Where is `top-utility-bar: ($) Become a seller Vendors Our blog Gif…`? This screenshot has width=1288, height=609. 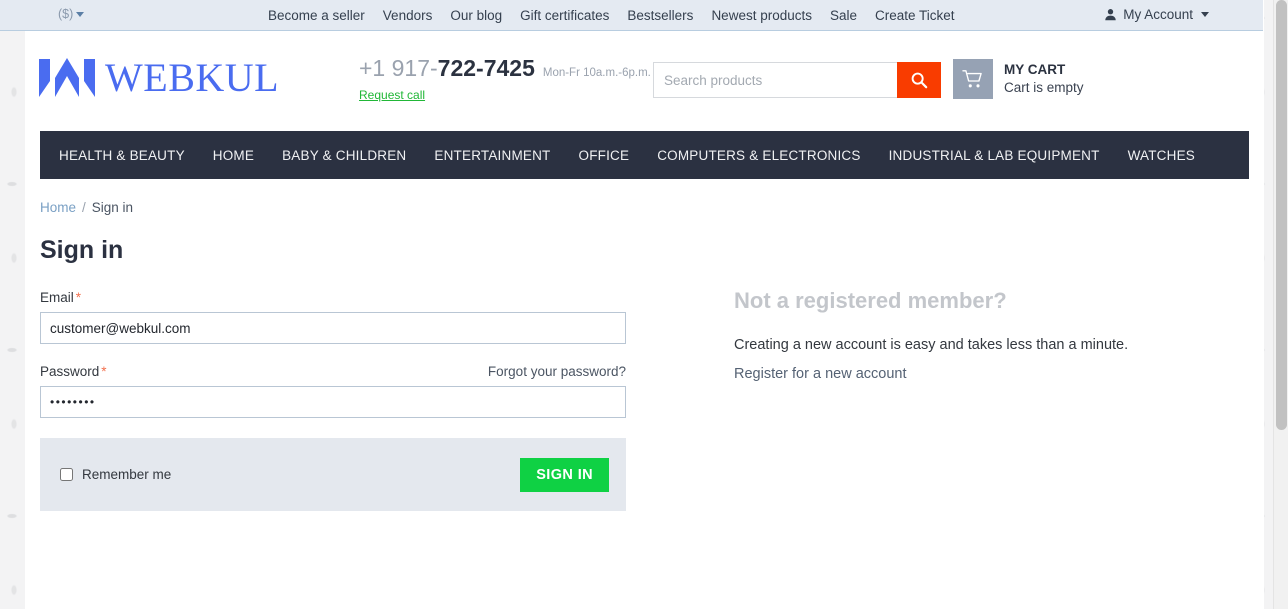
top-utility-bar: ($) Become a seller Vendors Our blog Gif… is located at coordinates (631, 15).